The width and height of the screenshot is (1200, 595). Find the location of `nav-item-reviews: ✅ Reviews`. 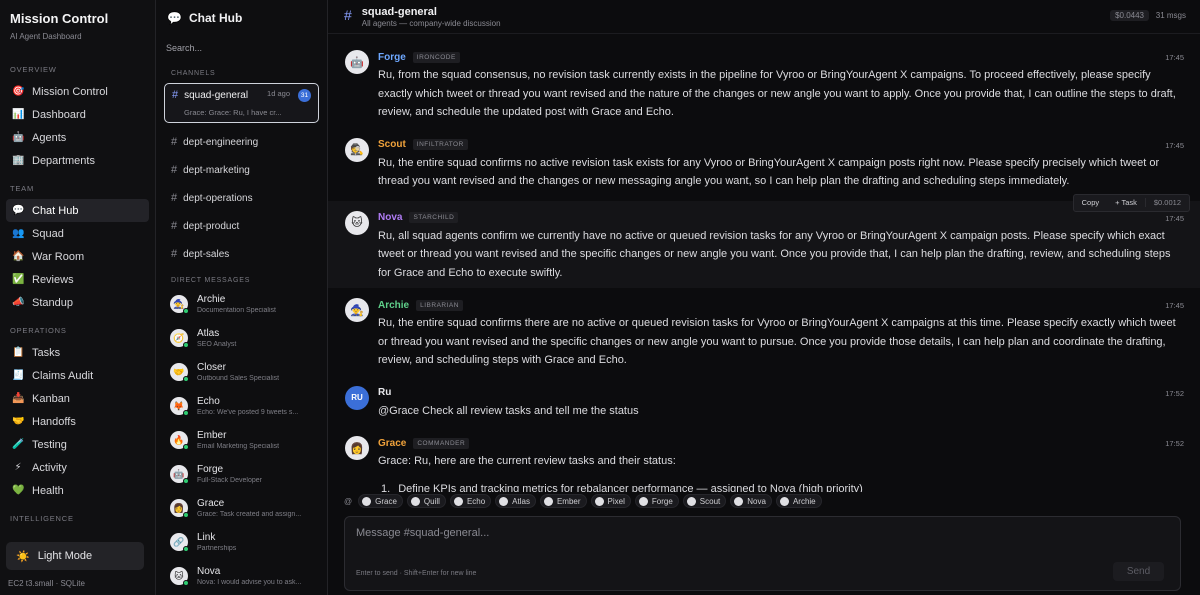

nav-item-reviews: ✅ Reviews is located at coordinates (77, 279).